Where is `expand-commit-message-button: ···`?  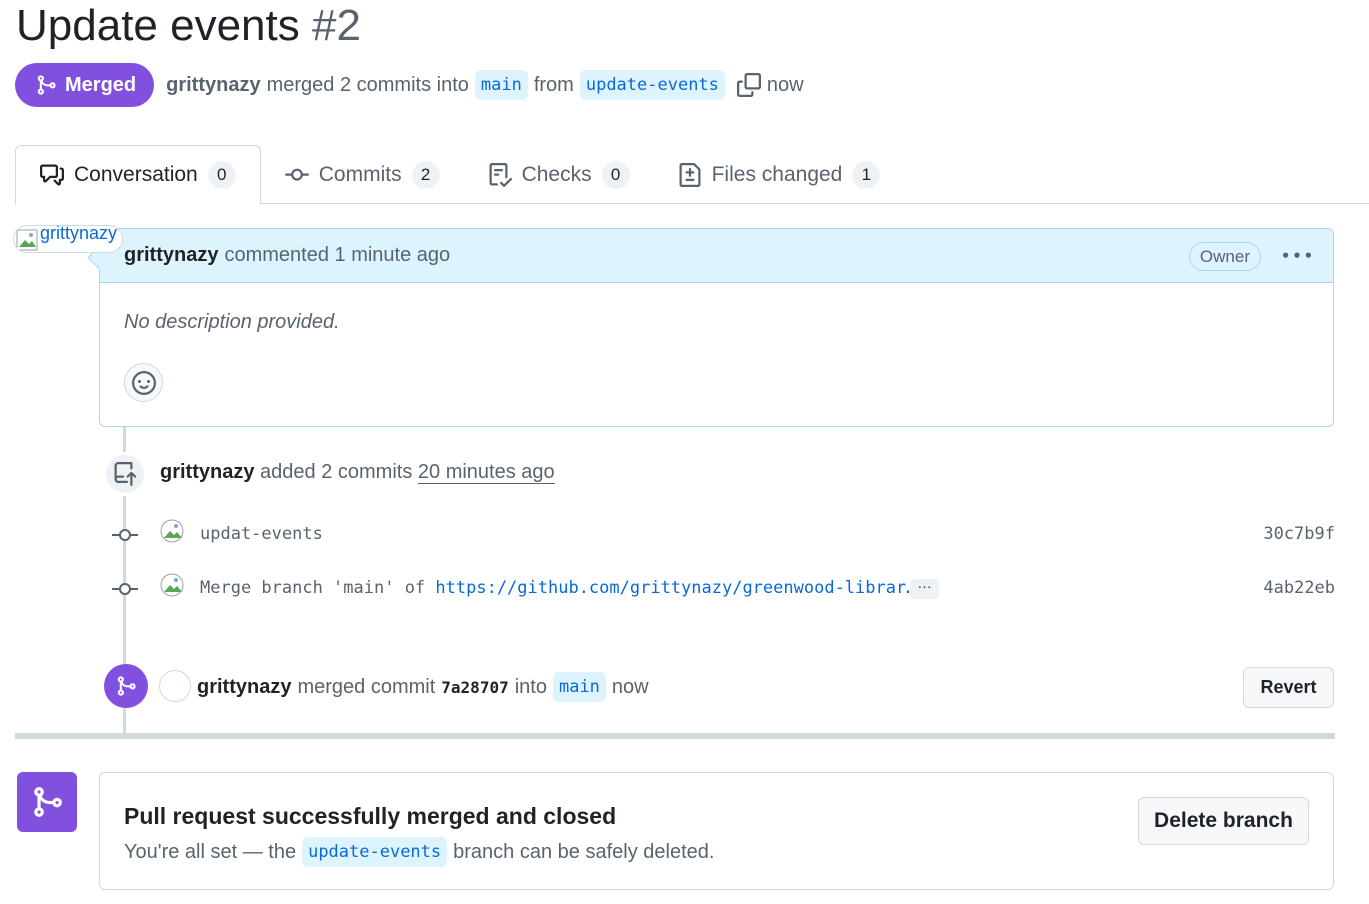
expand-commit-message-button: ··· is located at coordinates (924, 589).